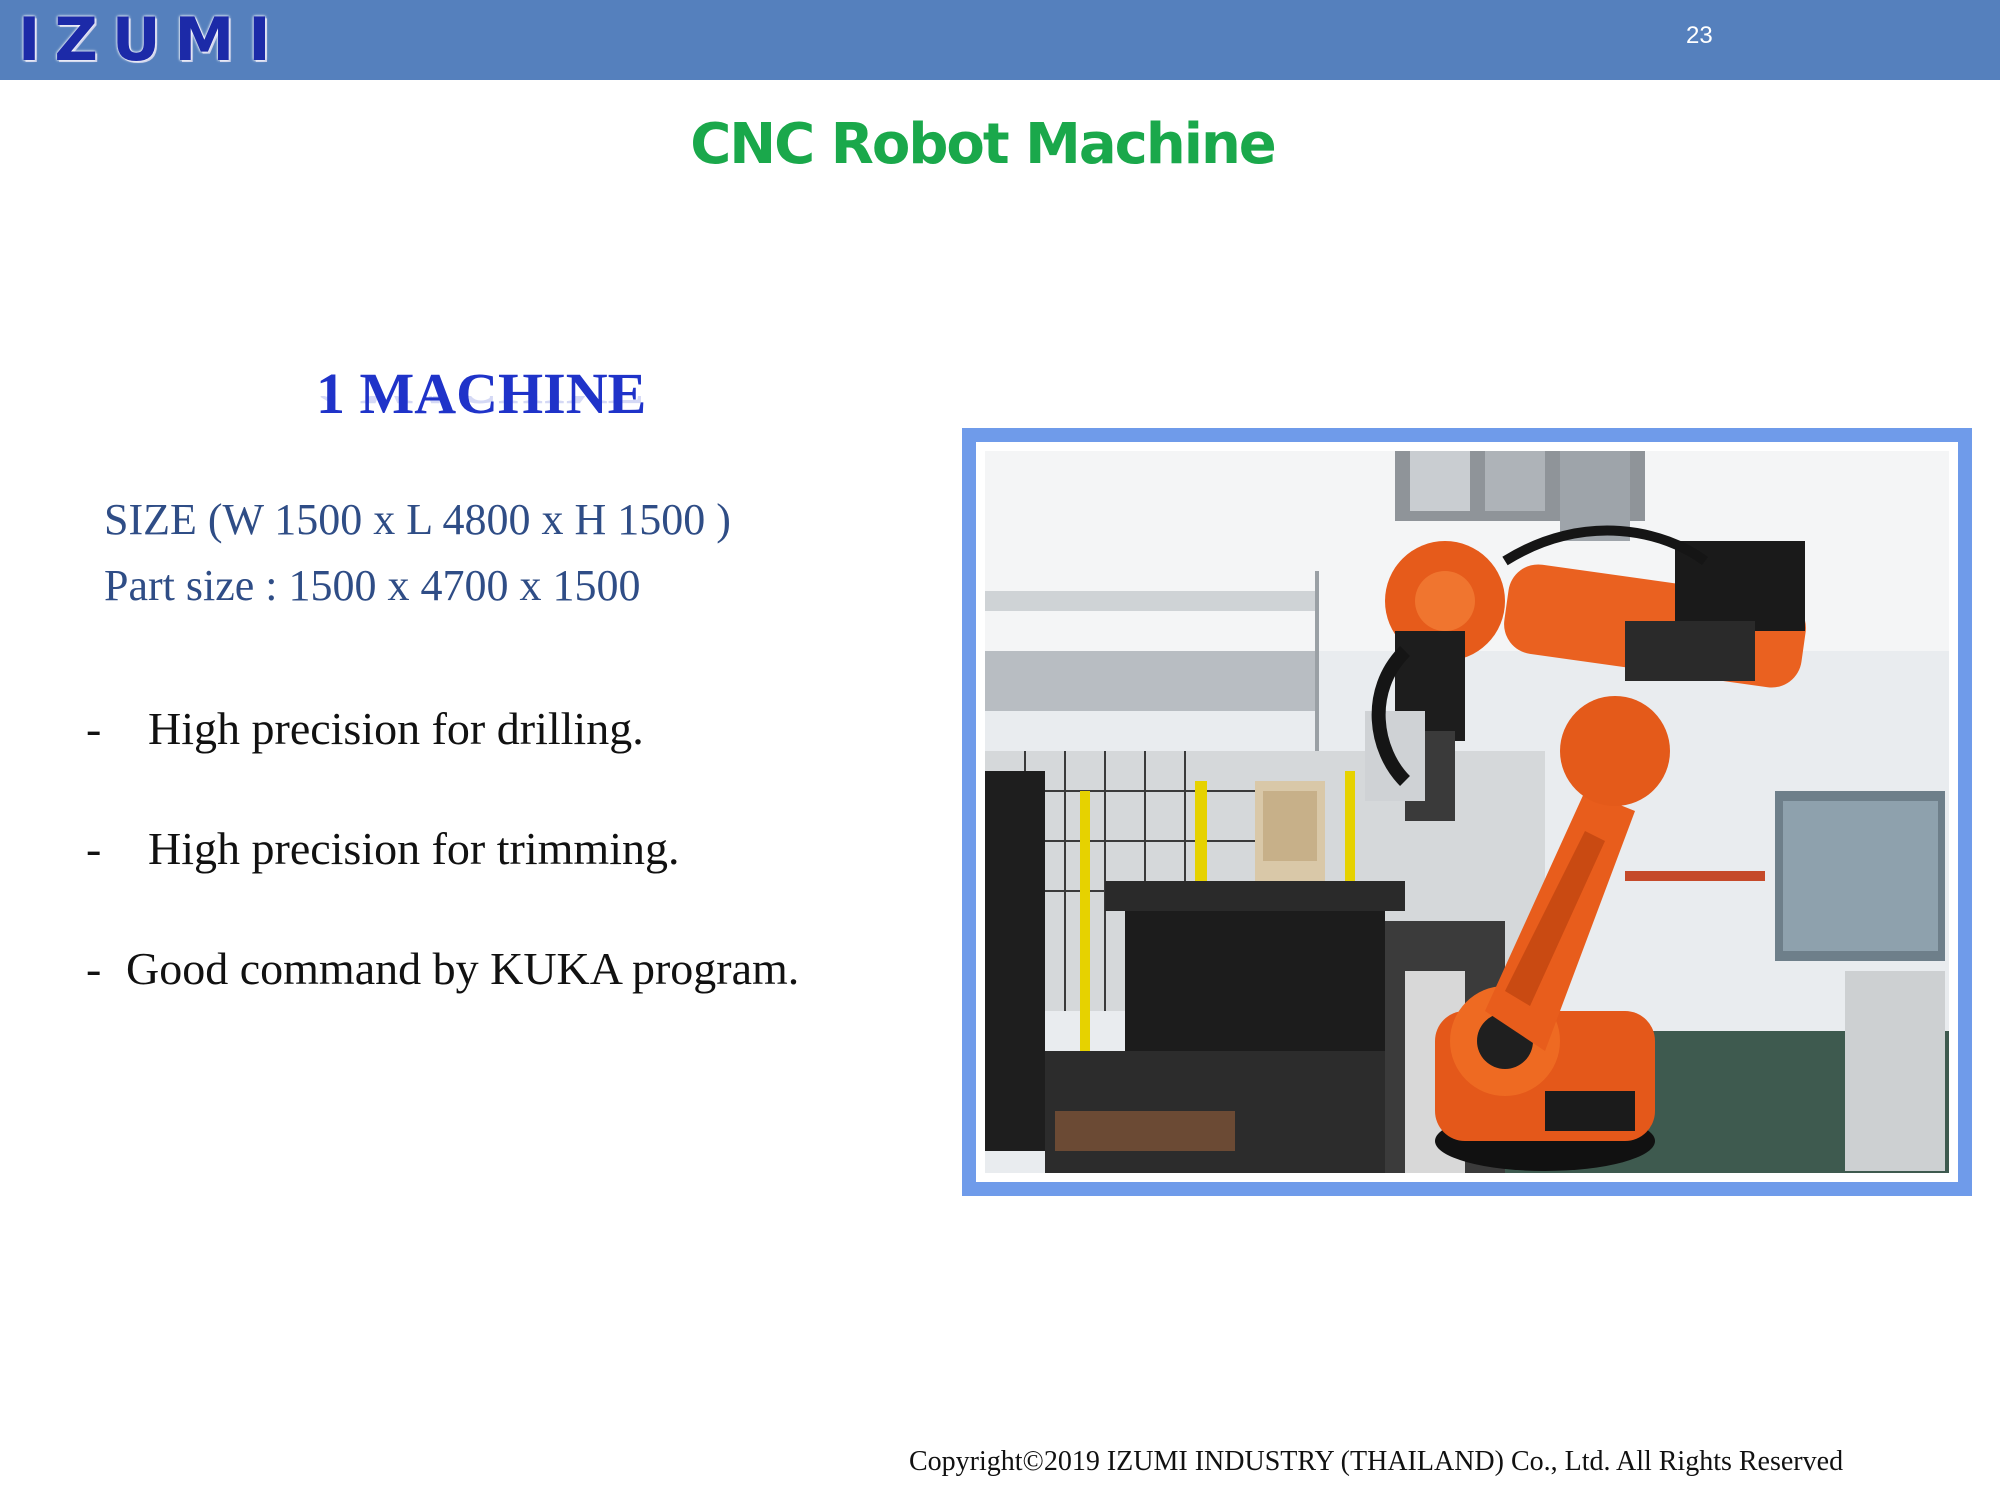  Describe the element at coordinates (372, 585) in the screenshot. I see `part-size-spec: Part size : 1500 x 4700 x 1500` at that location.